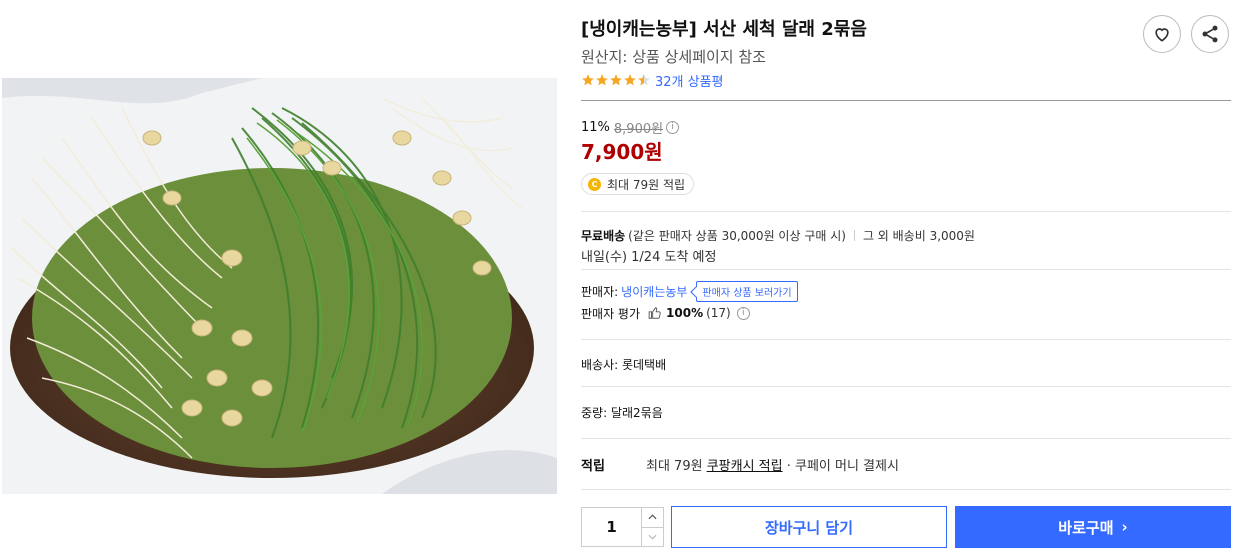  I want to click on quantity-down-button, so click(652, 536).